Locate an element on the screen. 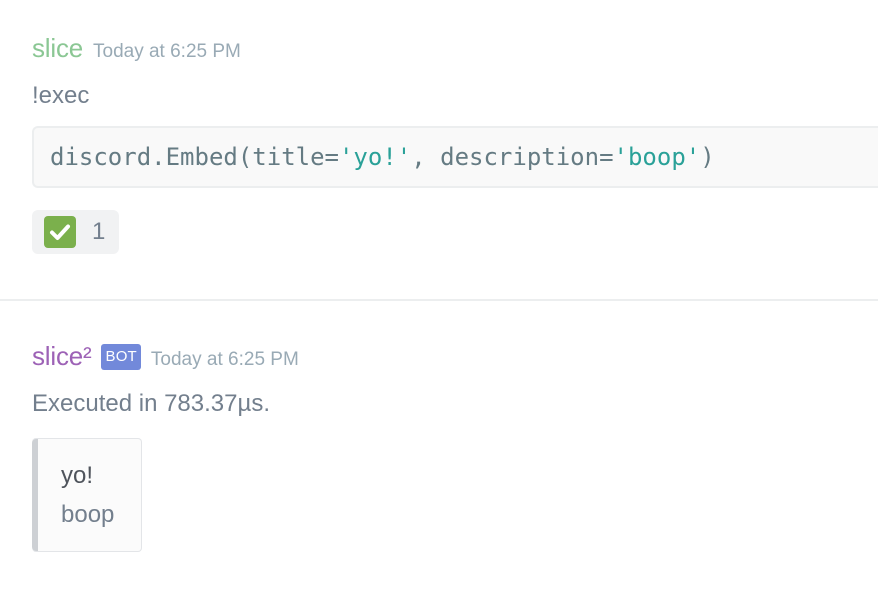  white-check-mark-icon is located at coordinates (60, 232).